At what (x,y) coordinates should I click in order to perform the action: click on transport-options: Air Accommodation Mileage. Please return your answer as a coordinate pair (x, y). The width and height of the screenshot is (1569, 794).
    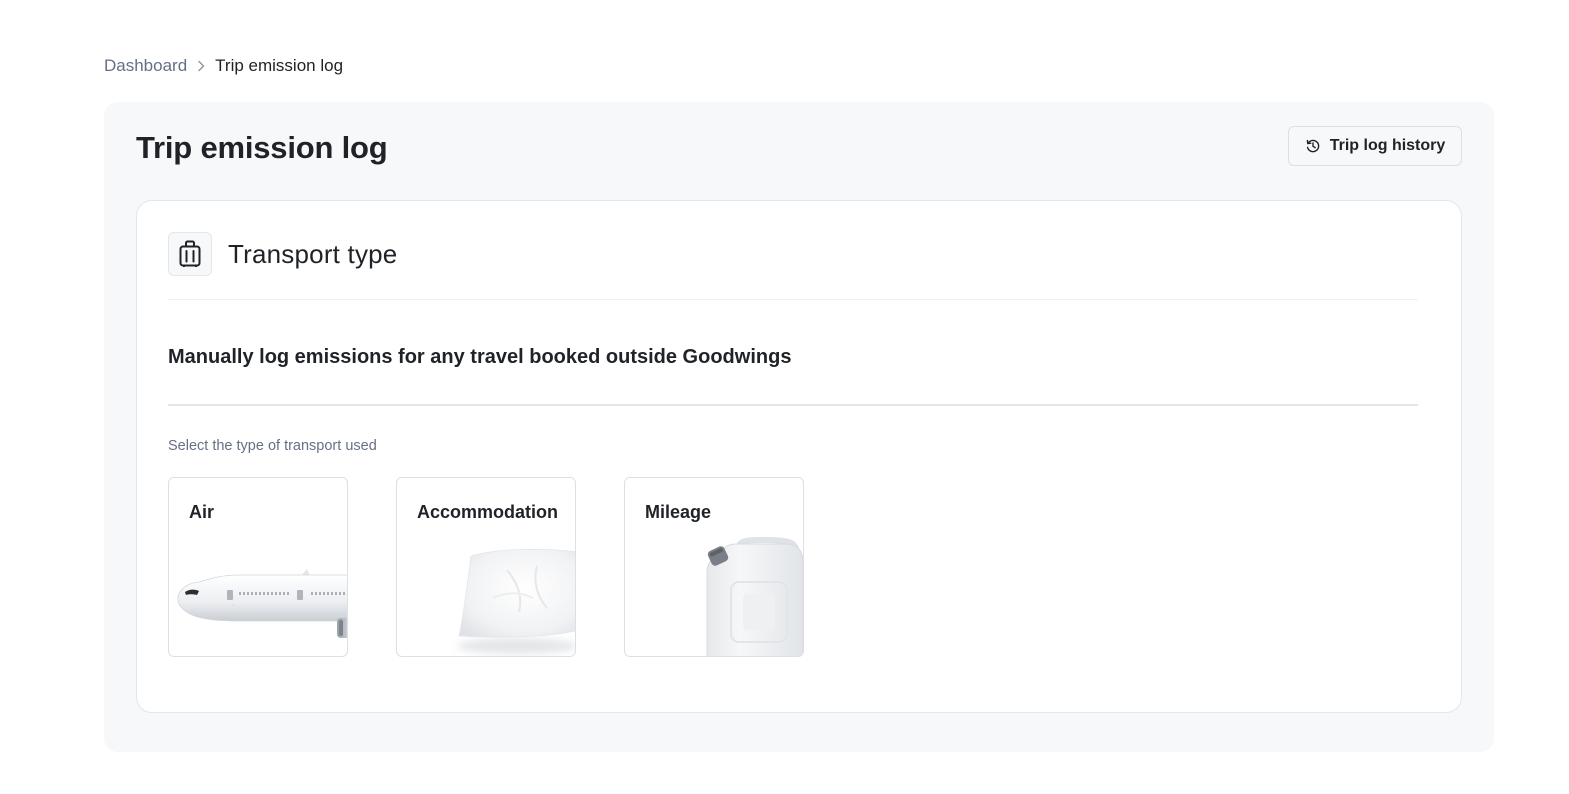
    Looking at the image, I should click on (486, 567).